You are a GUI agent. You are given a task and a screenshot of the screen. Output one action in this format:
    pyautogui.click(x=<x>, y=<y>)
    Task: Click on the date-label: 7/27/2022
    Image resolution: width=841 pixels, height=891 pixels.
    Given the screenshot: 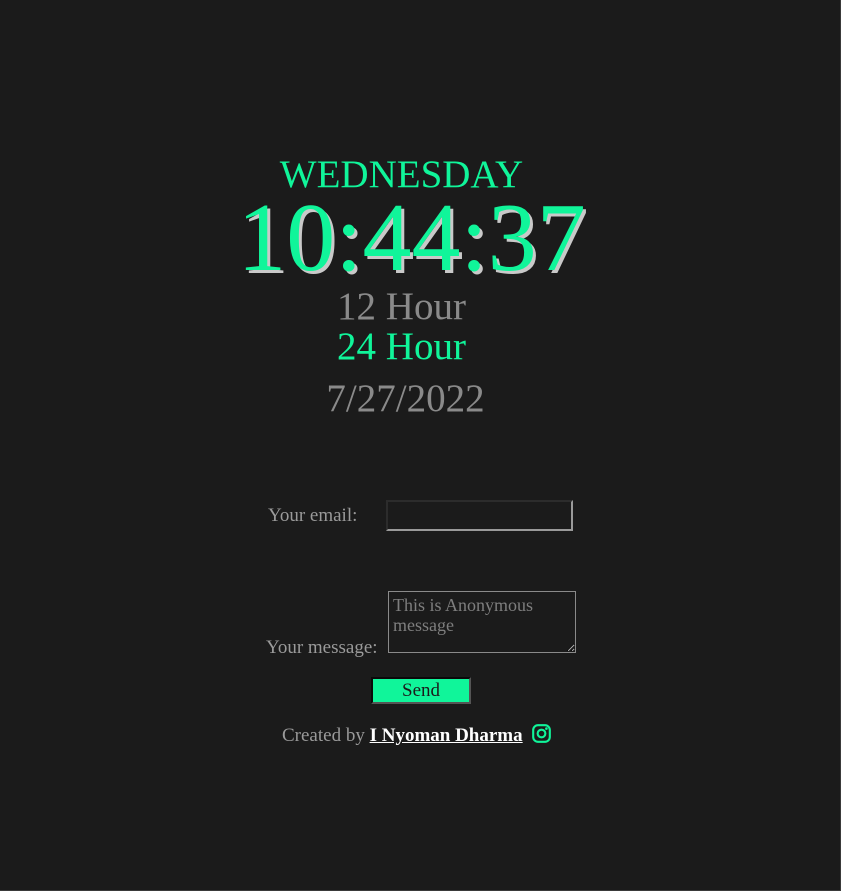 What is the action you would take?
    pyautogui.click(x=405, y=398)
    